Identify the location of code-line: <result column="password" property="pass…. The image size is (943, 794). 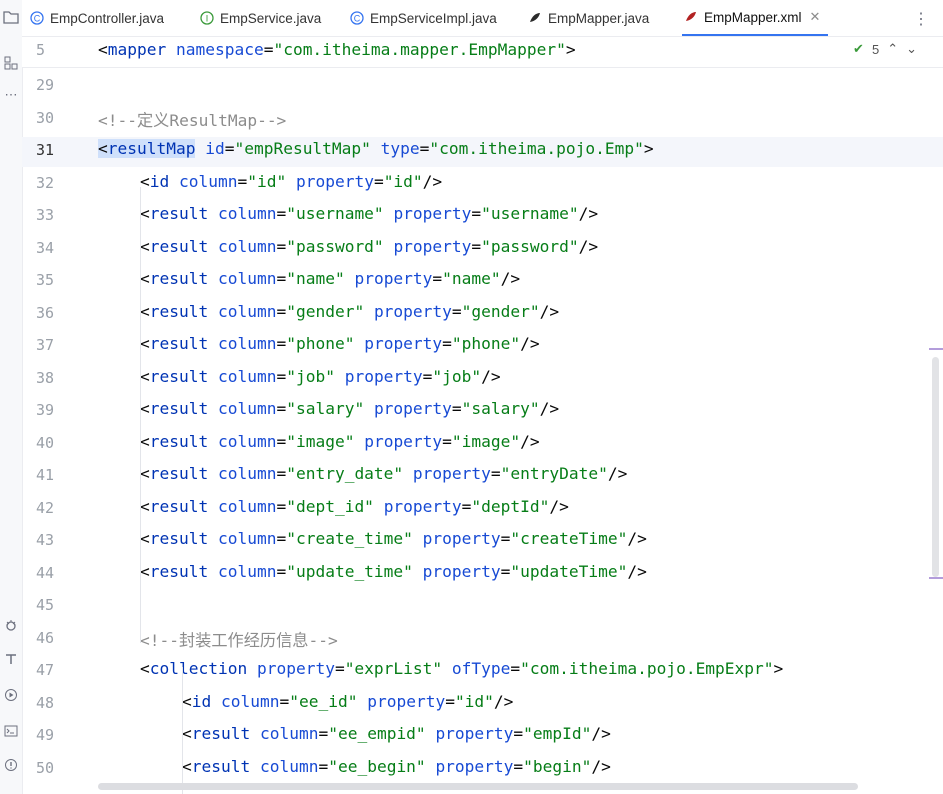
(369, 246).